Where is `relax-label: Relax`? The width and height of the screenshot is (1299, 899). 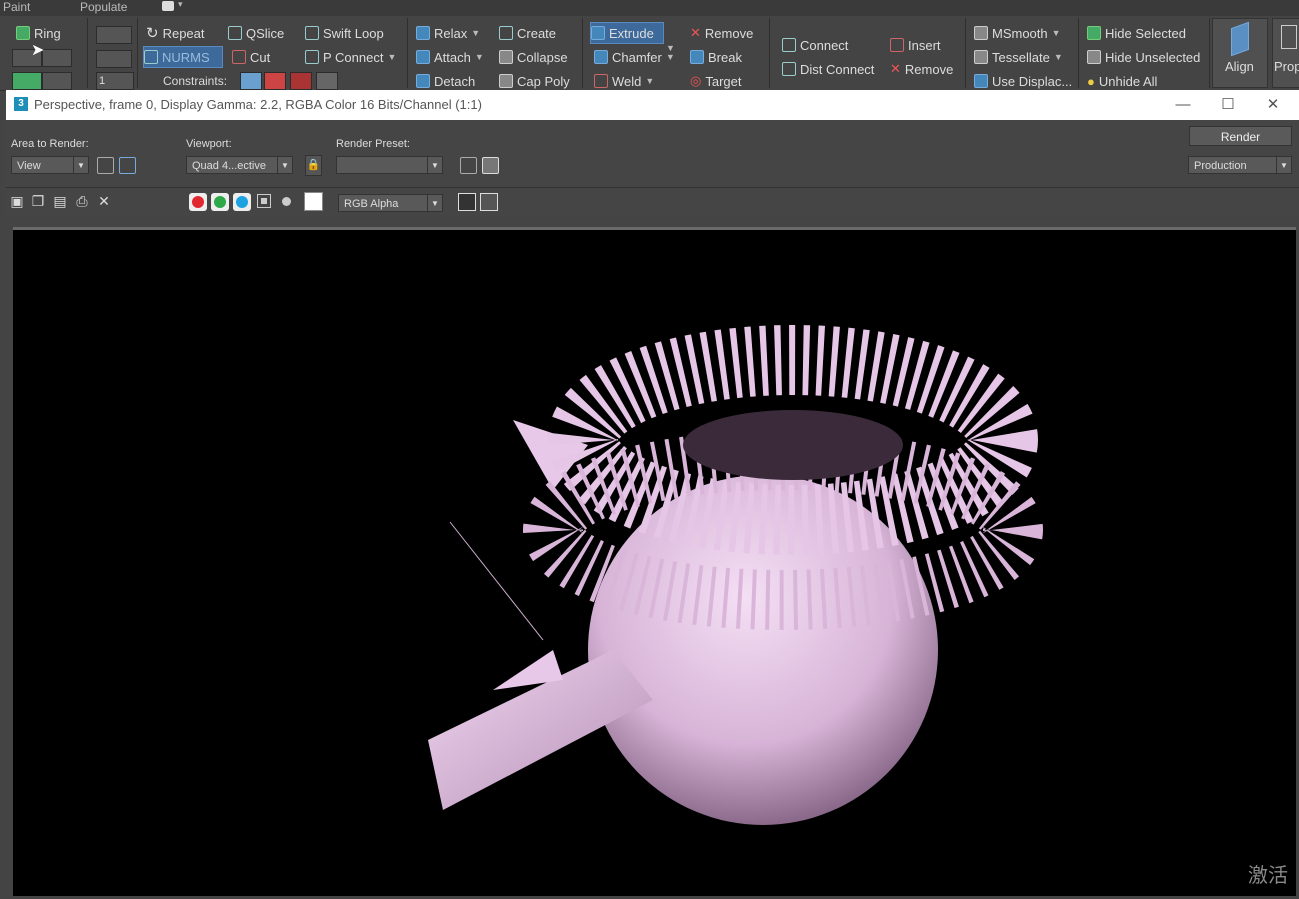
relax-label: Relax is located at coordinates (451, 33).